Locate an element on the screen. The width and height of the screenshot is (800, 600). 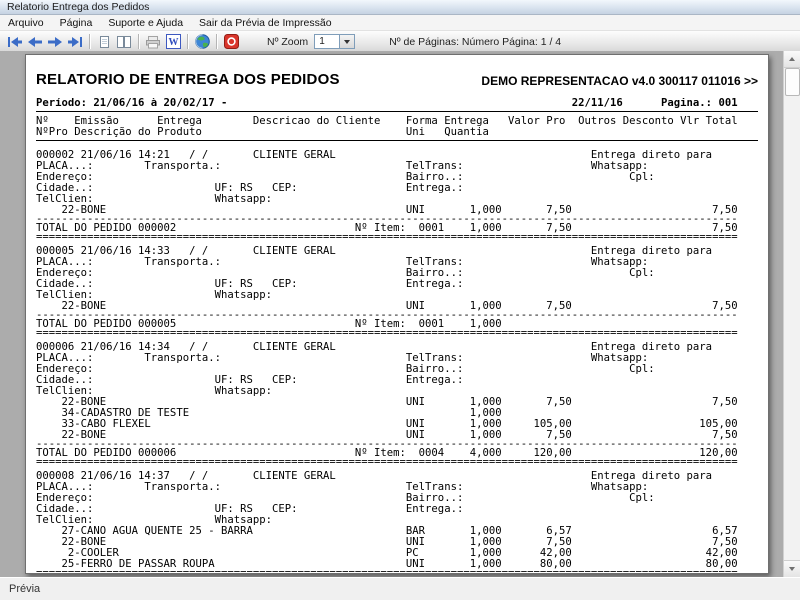
report-title: RELATORIO DE ENTREGA DOS PEDIDOS is located at coordinates (188, 79).